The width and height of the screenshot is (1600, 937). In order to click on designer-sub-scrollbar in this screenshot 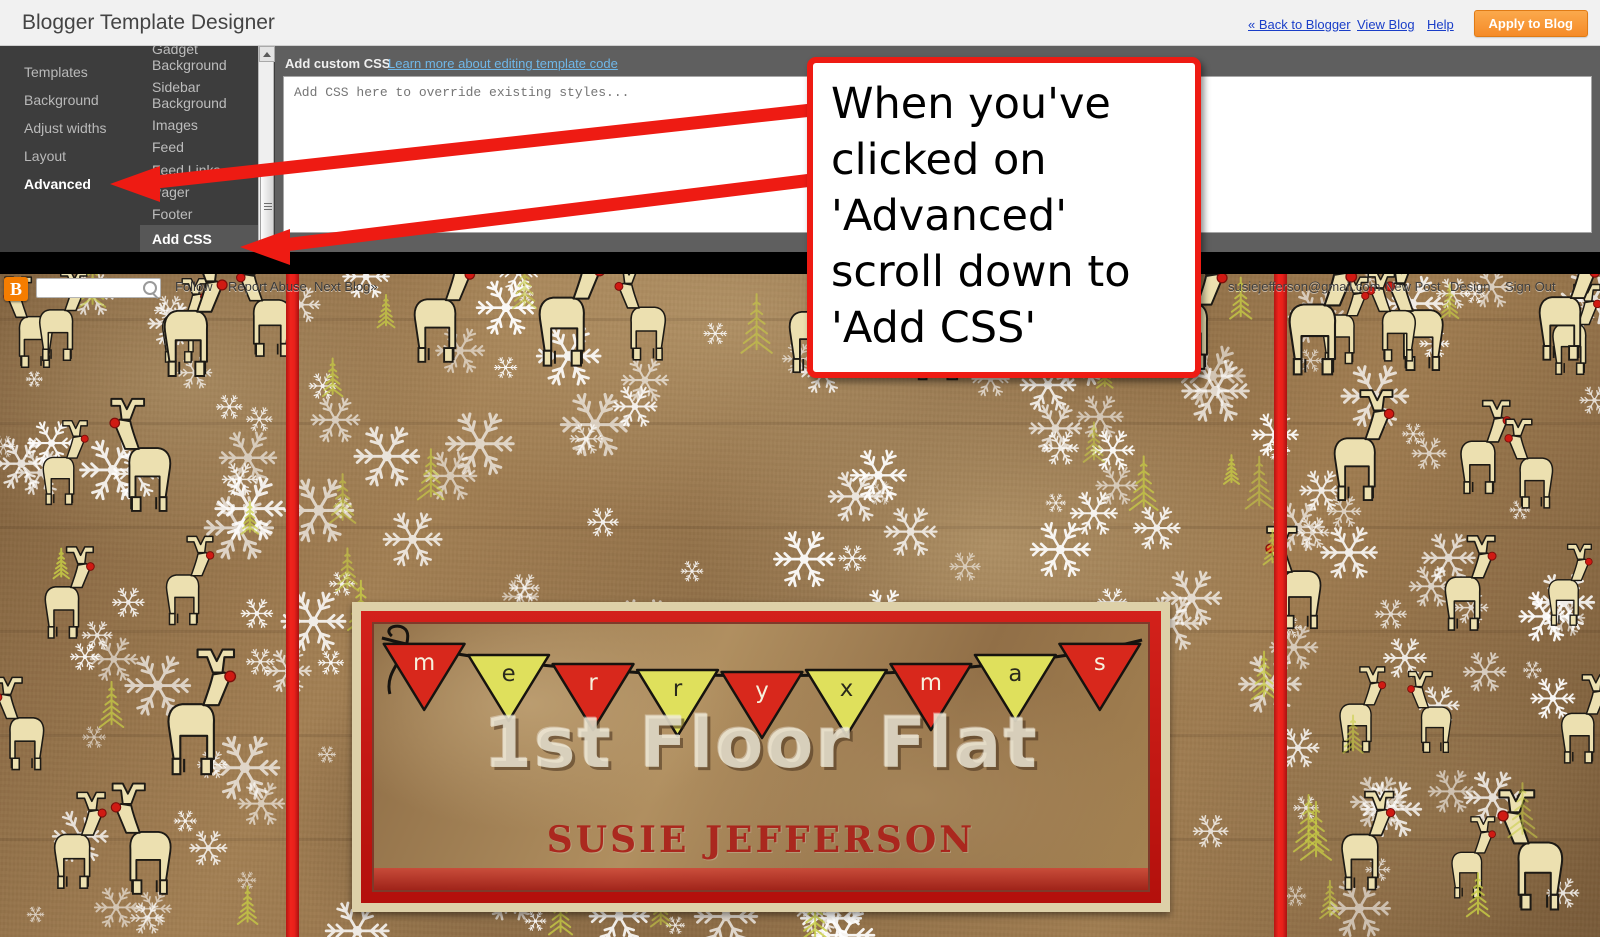, I will do `click(266, 154)`.